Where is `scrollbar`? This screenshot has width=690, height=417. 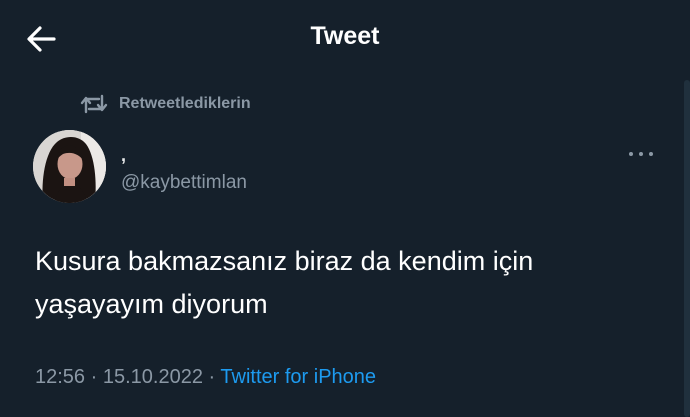
scrollbar is located at coordinates (687, 248).